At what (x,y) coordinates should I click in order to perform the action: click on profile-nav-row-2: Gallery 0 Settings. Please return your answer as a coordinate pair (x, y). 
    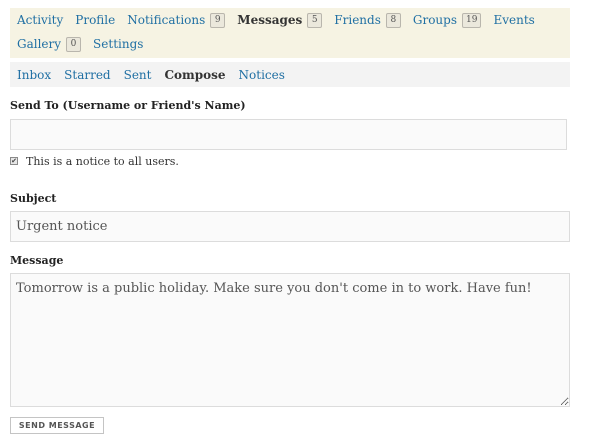
    Looking at the image, I should click on (86, 44).